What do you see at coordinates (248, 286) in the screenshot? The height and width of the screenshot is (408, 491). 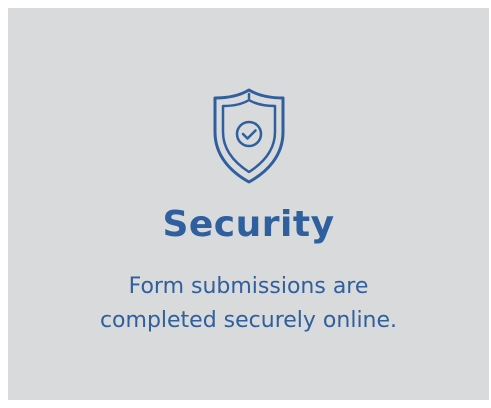 I see `card-description-line-1: Form submissions are` at bounding box center [248, 286].